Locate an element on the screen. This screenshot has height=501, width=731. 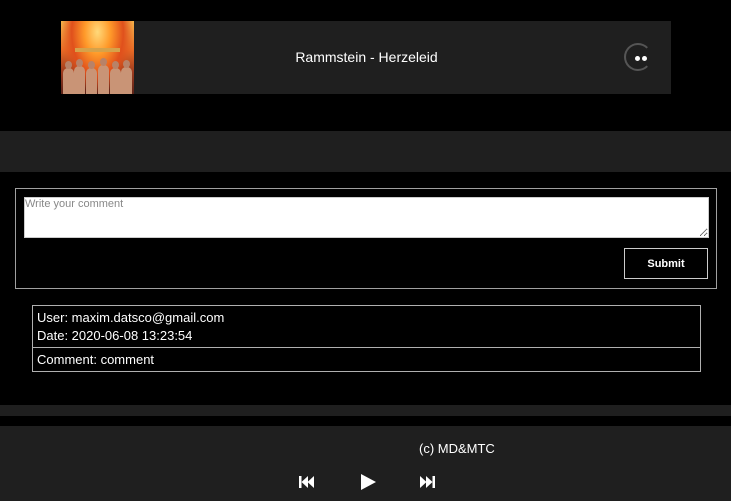
previous-track-icon is located at coordinates (306, 482).